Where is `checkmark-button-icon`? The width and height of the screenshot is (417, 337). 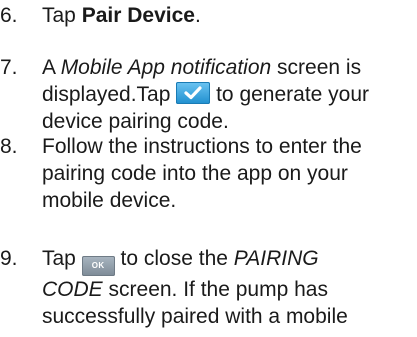 checkmark-button-icon is located at coordinates (193, 93).